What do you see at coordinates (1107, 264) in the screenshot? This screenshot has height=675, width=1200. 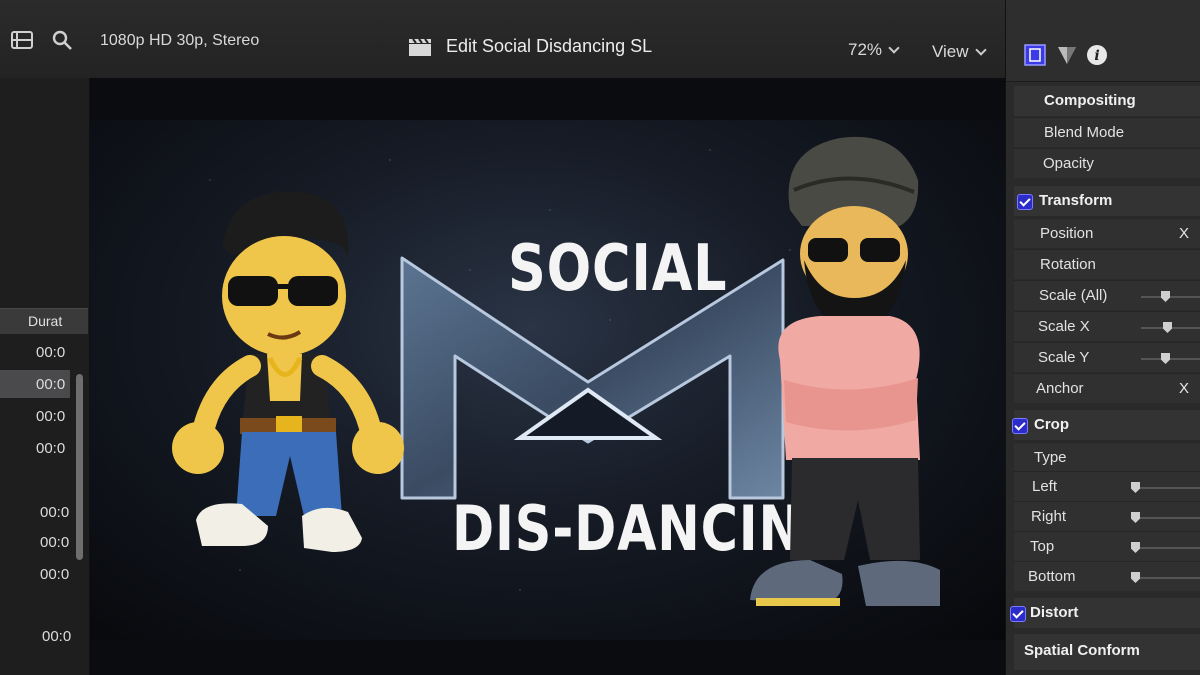 I see `rotation-row: Rotation` at bounding box center [1107, 264].